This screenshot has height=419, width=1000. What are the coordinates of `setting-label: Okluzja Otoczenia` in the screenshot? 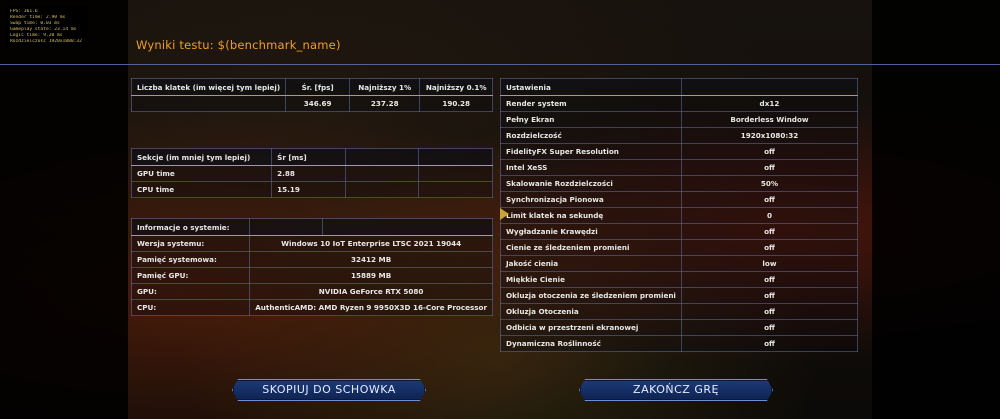 It's located at (591, 311).